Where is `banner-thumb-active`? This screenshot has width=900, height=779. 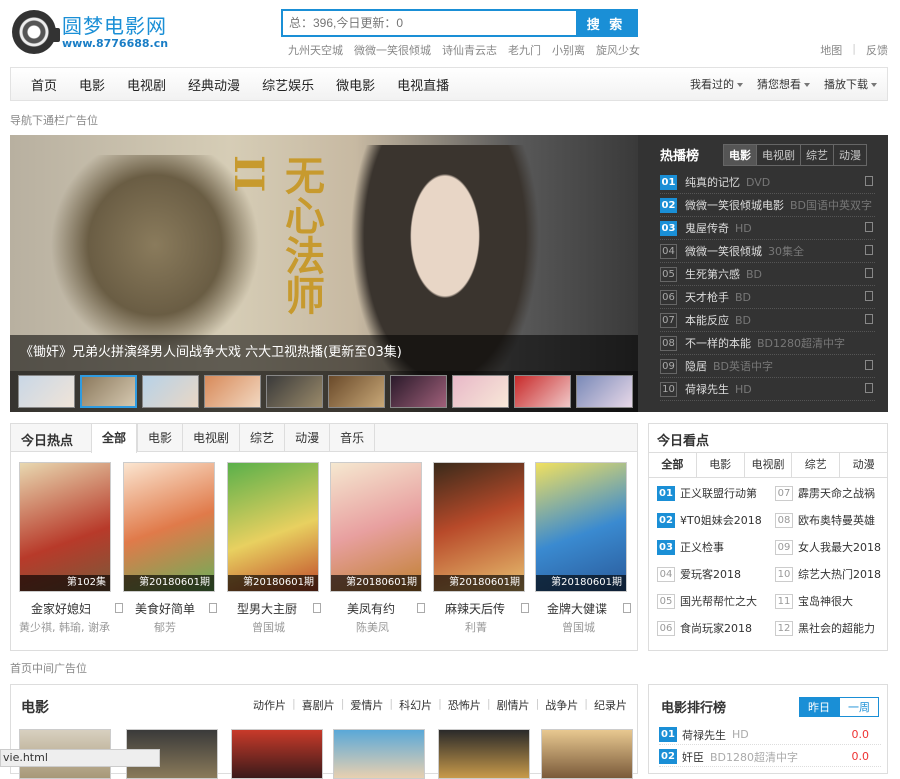 banner-thumb-active is located at coordinates (108, 391).